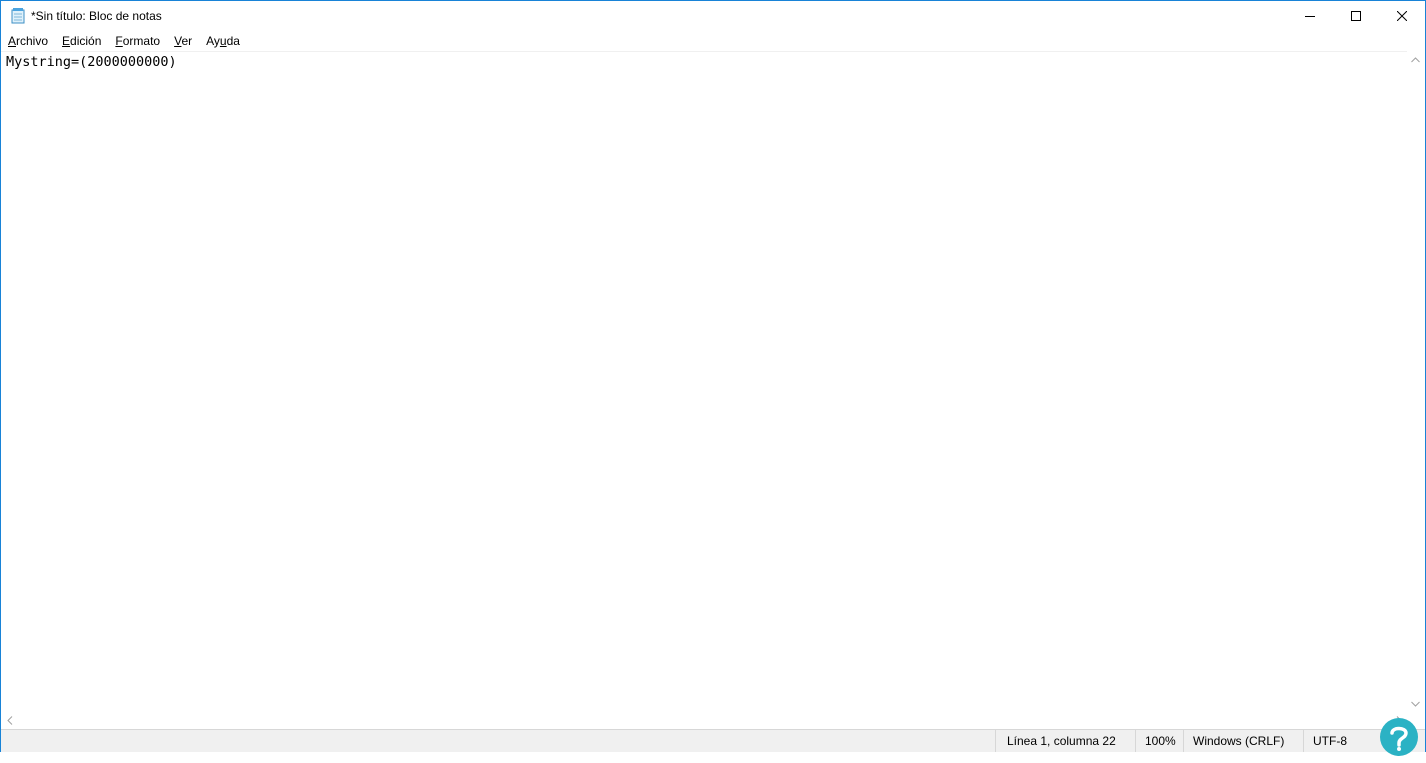  I want to click on minimize-button, so click(1310, 16).